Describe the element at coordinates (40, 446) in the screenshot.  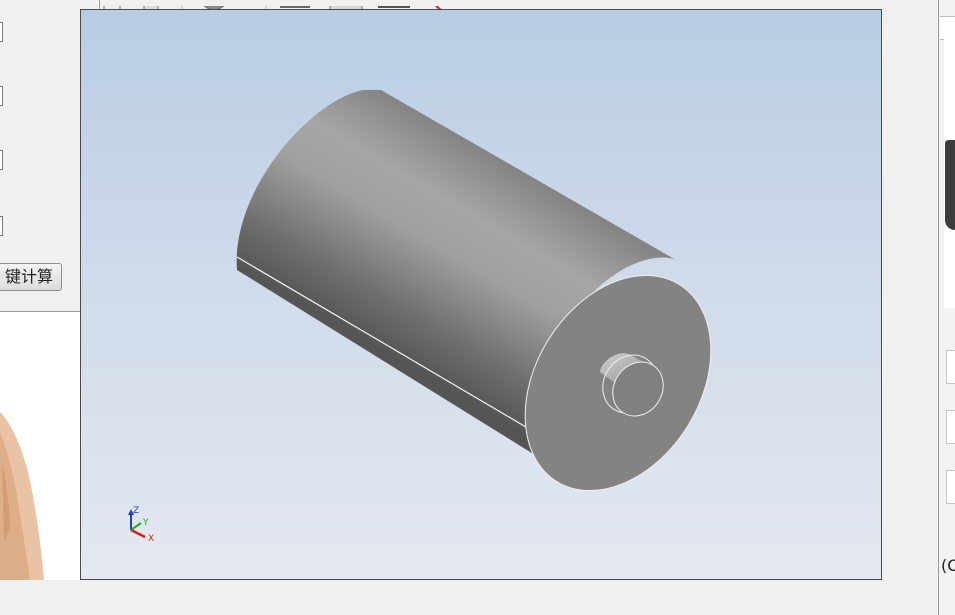
I see `background-photo` at that location.